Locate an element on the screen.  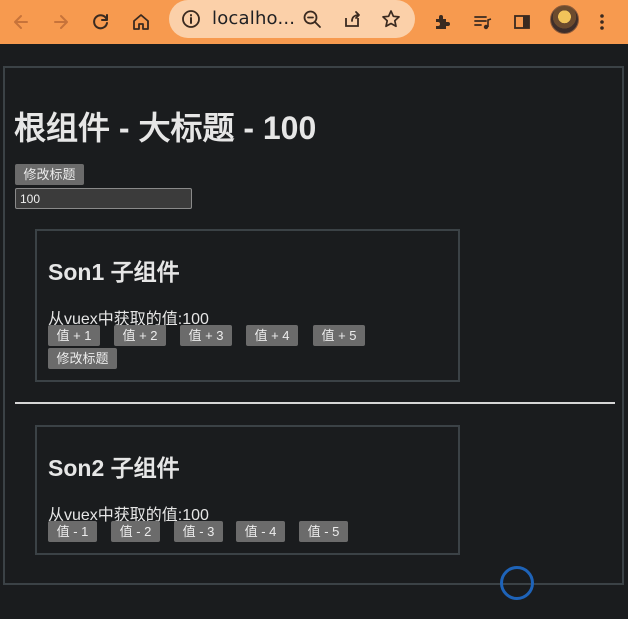
son2-sub-1-button: 值 - 1 is located at coordinates (72, 531).